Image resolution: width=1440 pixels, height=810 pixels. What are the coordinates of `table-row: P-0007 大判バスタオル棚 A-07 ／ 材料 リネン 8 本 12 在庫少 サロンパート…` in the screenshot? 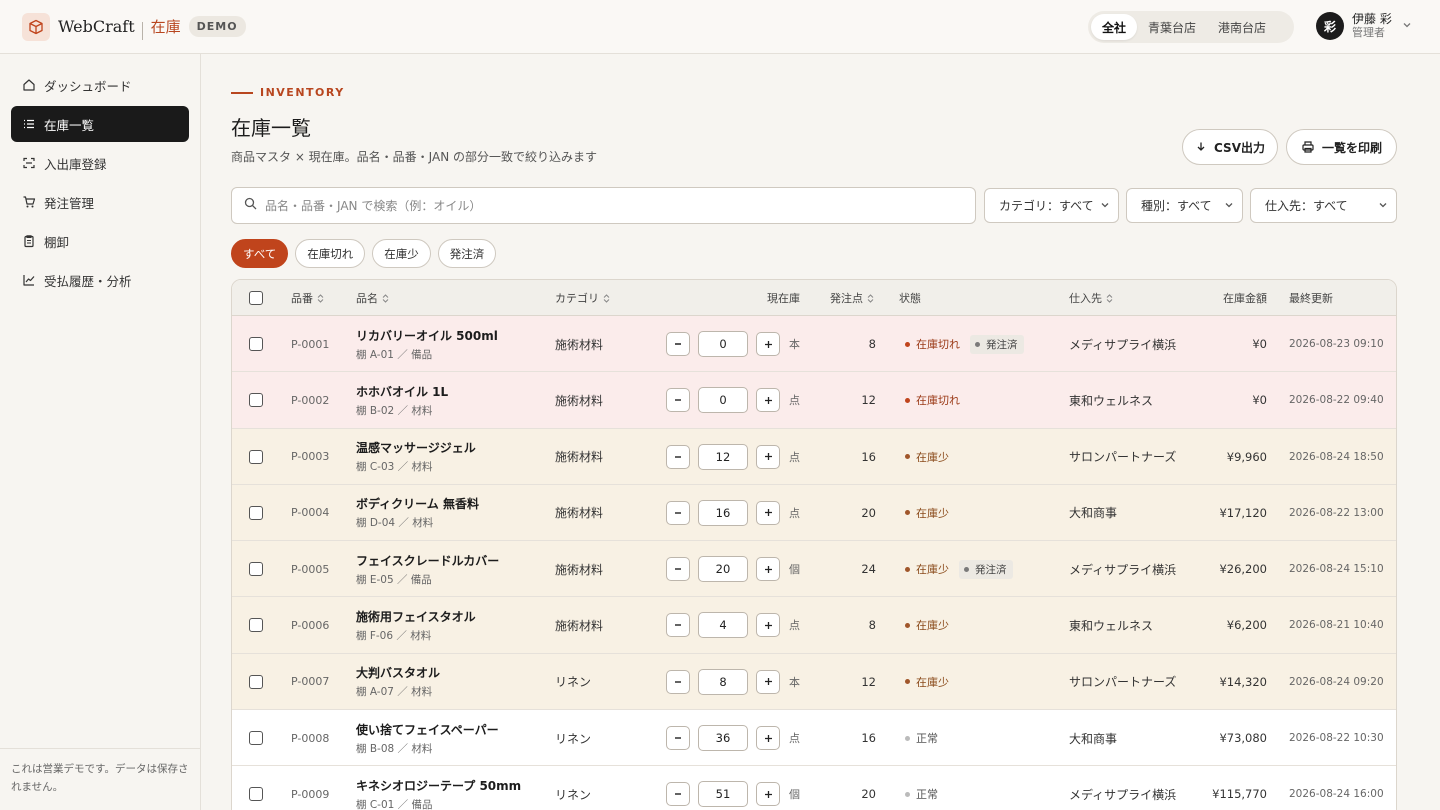 It's located at (814, 682).